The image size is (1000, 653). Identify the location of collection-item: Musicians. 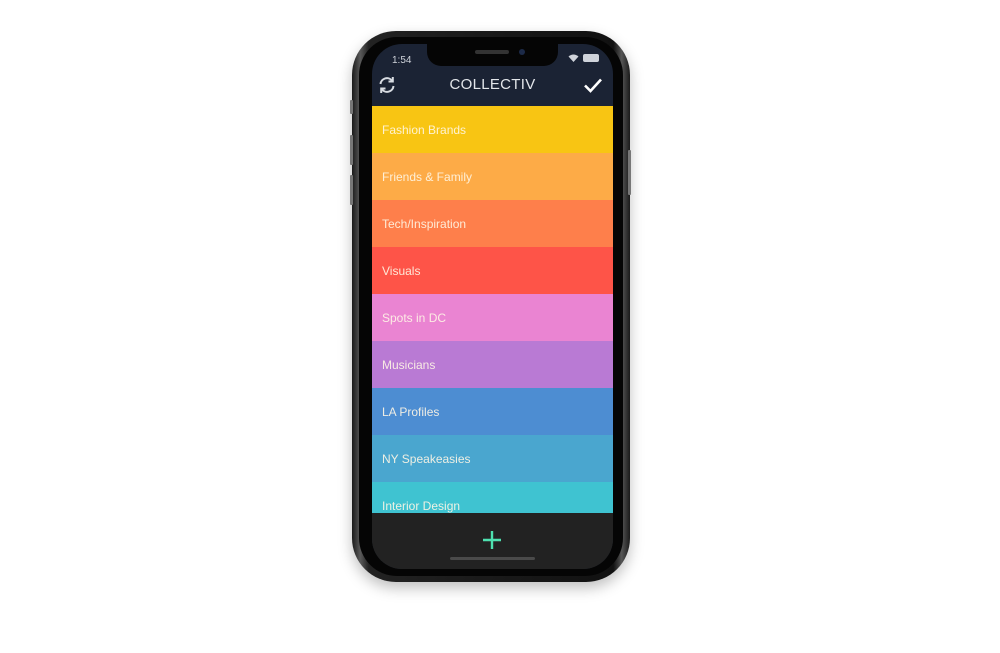
(492, 364).